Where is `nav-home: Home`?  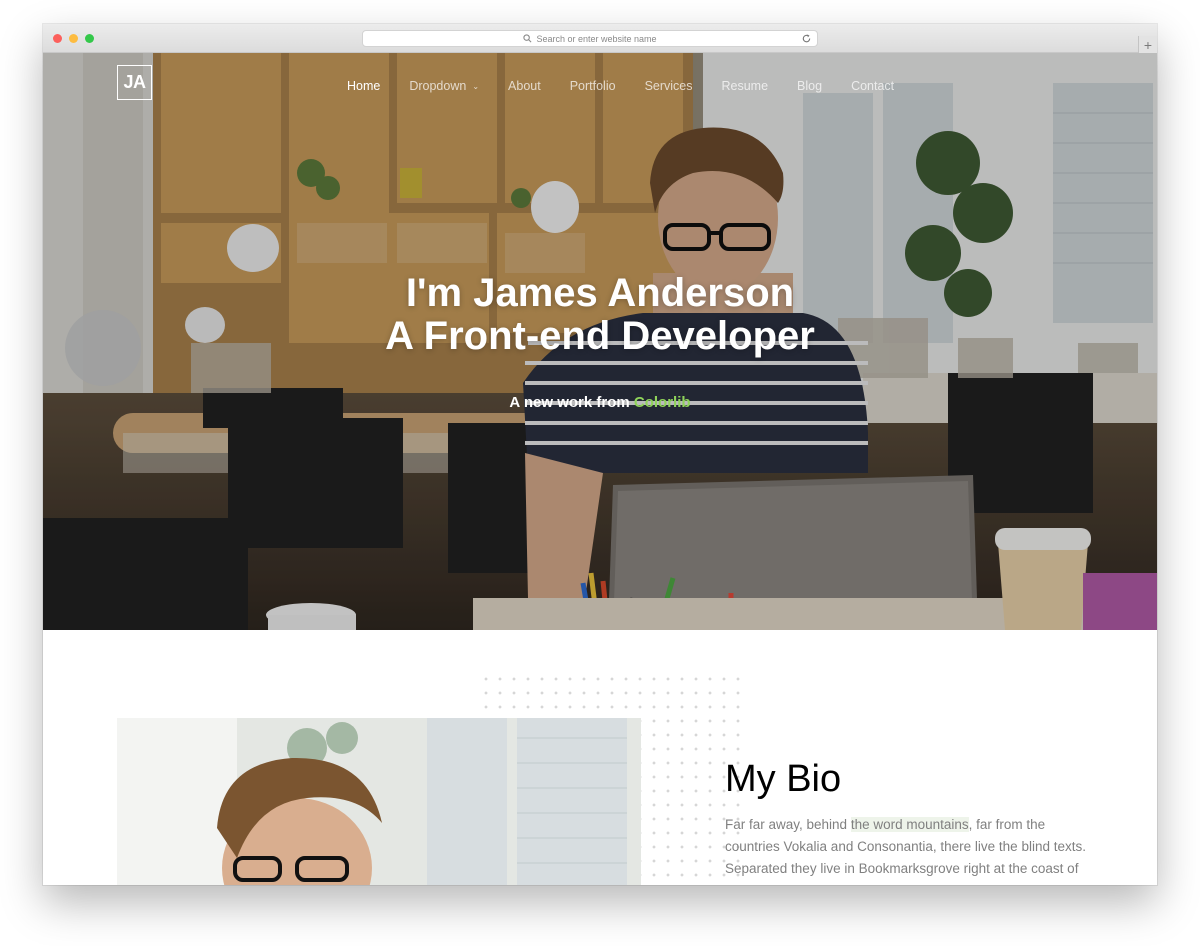
nav-home: Home is located at coordinates (363, 86).